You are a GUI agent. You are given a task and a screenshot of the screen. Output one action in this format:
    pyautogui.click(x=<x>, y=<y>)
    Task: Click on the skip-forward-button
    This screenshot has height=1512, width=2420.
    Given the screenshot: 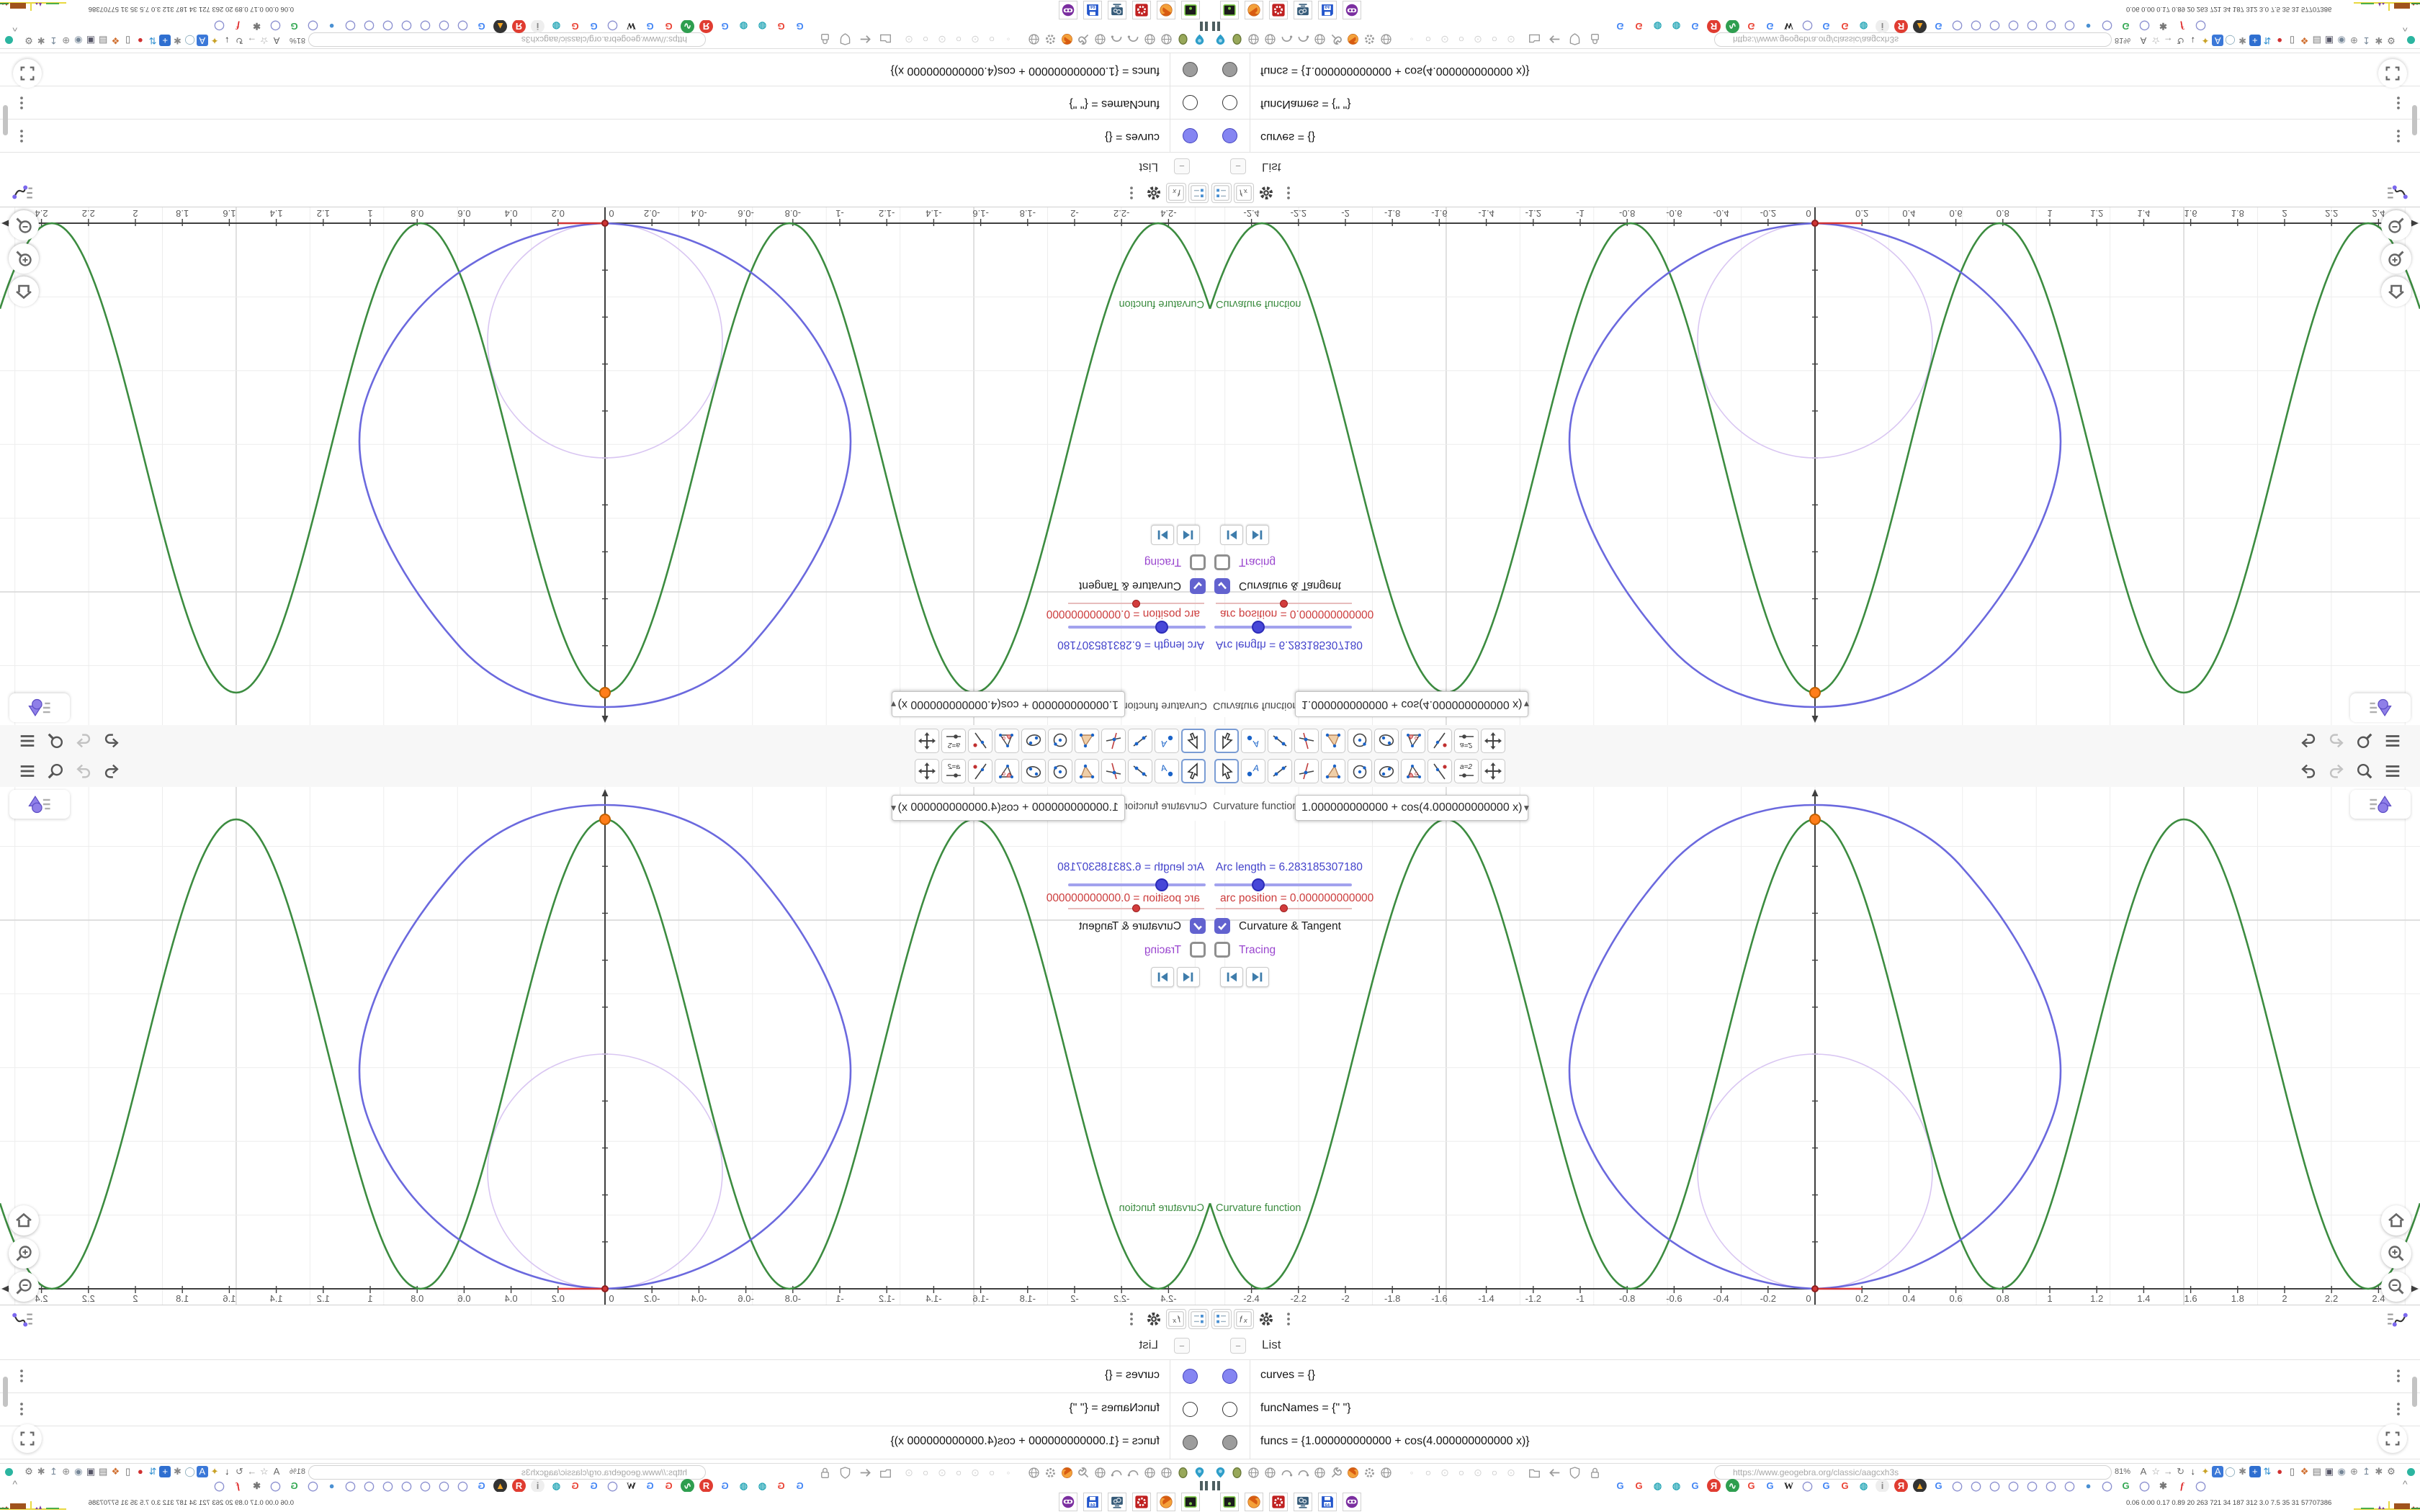 What is the action you would take?
    pyautogui.click(x=1162, y=977)
    